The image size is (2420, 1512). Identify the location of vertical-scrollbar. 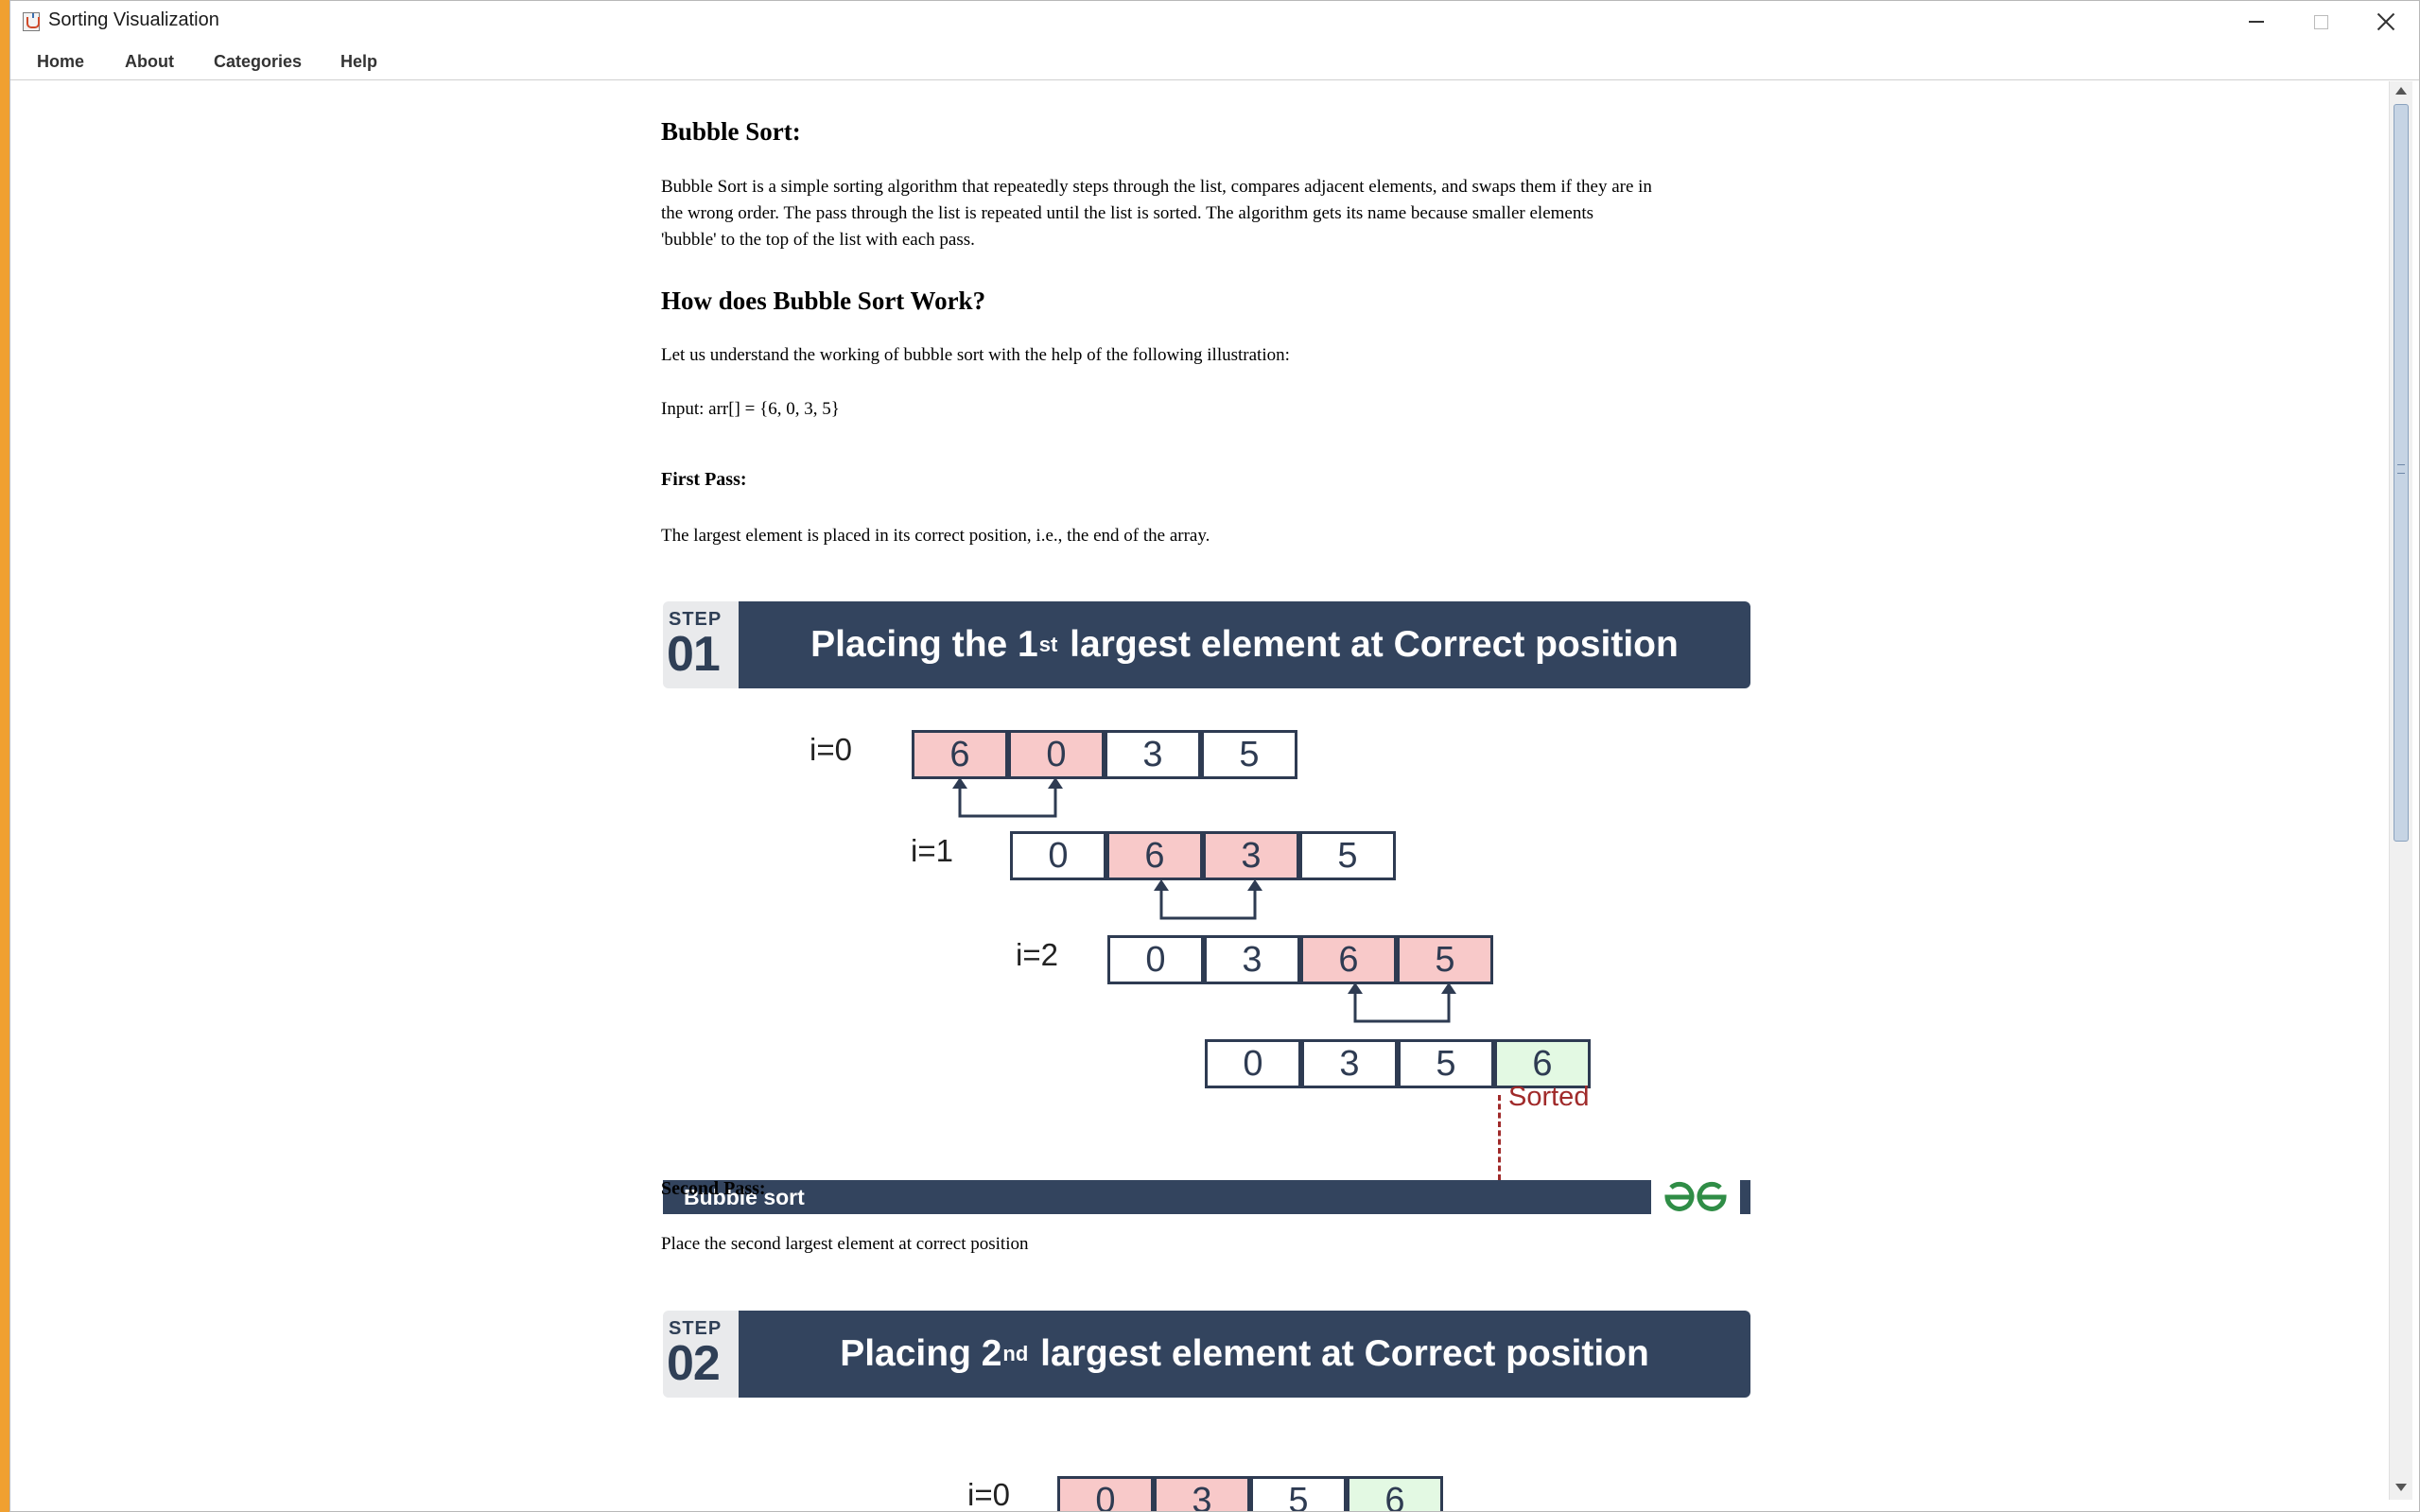
(2400, 790).